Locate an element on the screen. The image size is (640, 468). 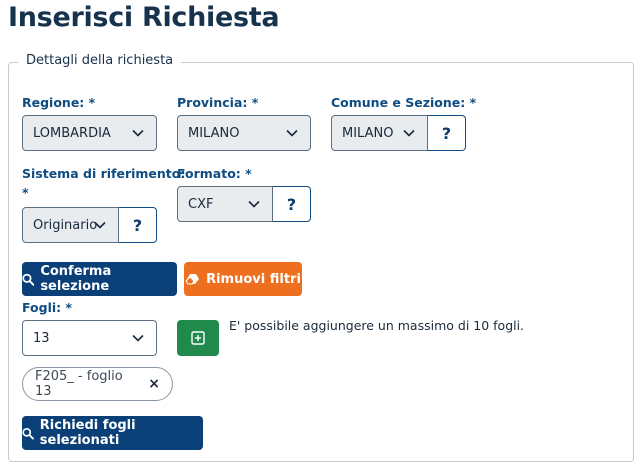
fieldset-legend: Dettagli della richiesta is located at coordinates (100, 60).